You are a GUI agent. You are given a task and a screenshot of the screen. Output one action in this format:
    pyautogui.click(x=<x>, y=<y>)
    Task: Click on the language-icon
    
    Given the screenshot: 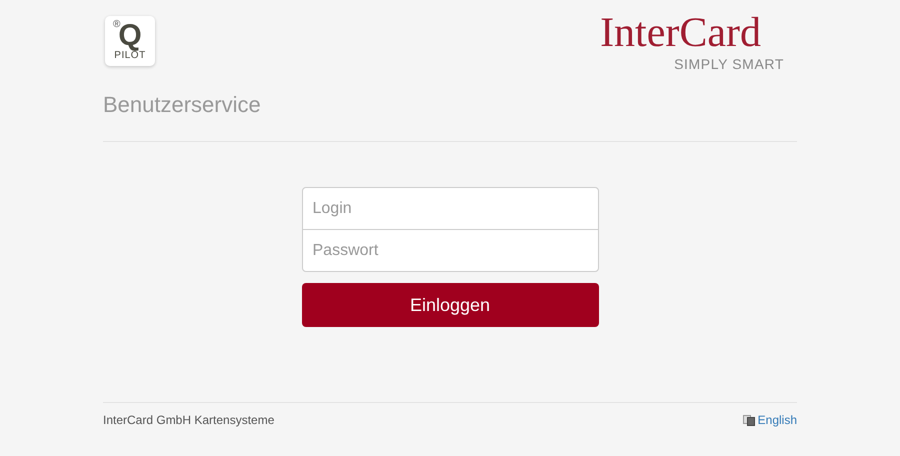 What is the action you would take?
    pyautogui.click(x=748, y=420)
    